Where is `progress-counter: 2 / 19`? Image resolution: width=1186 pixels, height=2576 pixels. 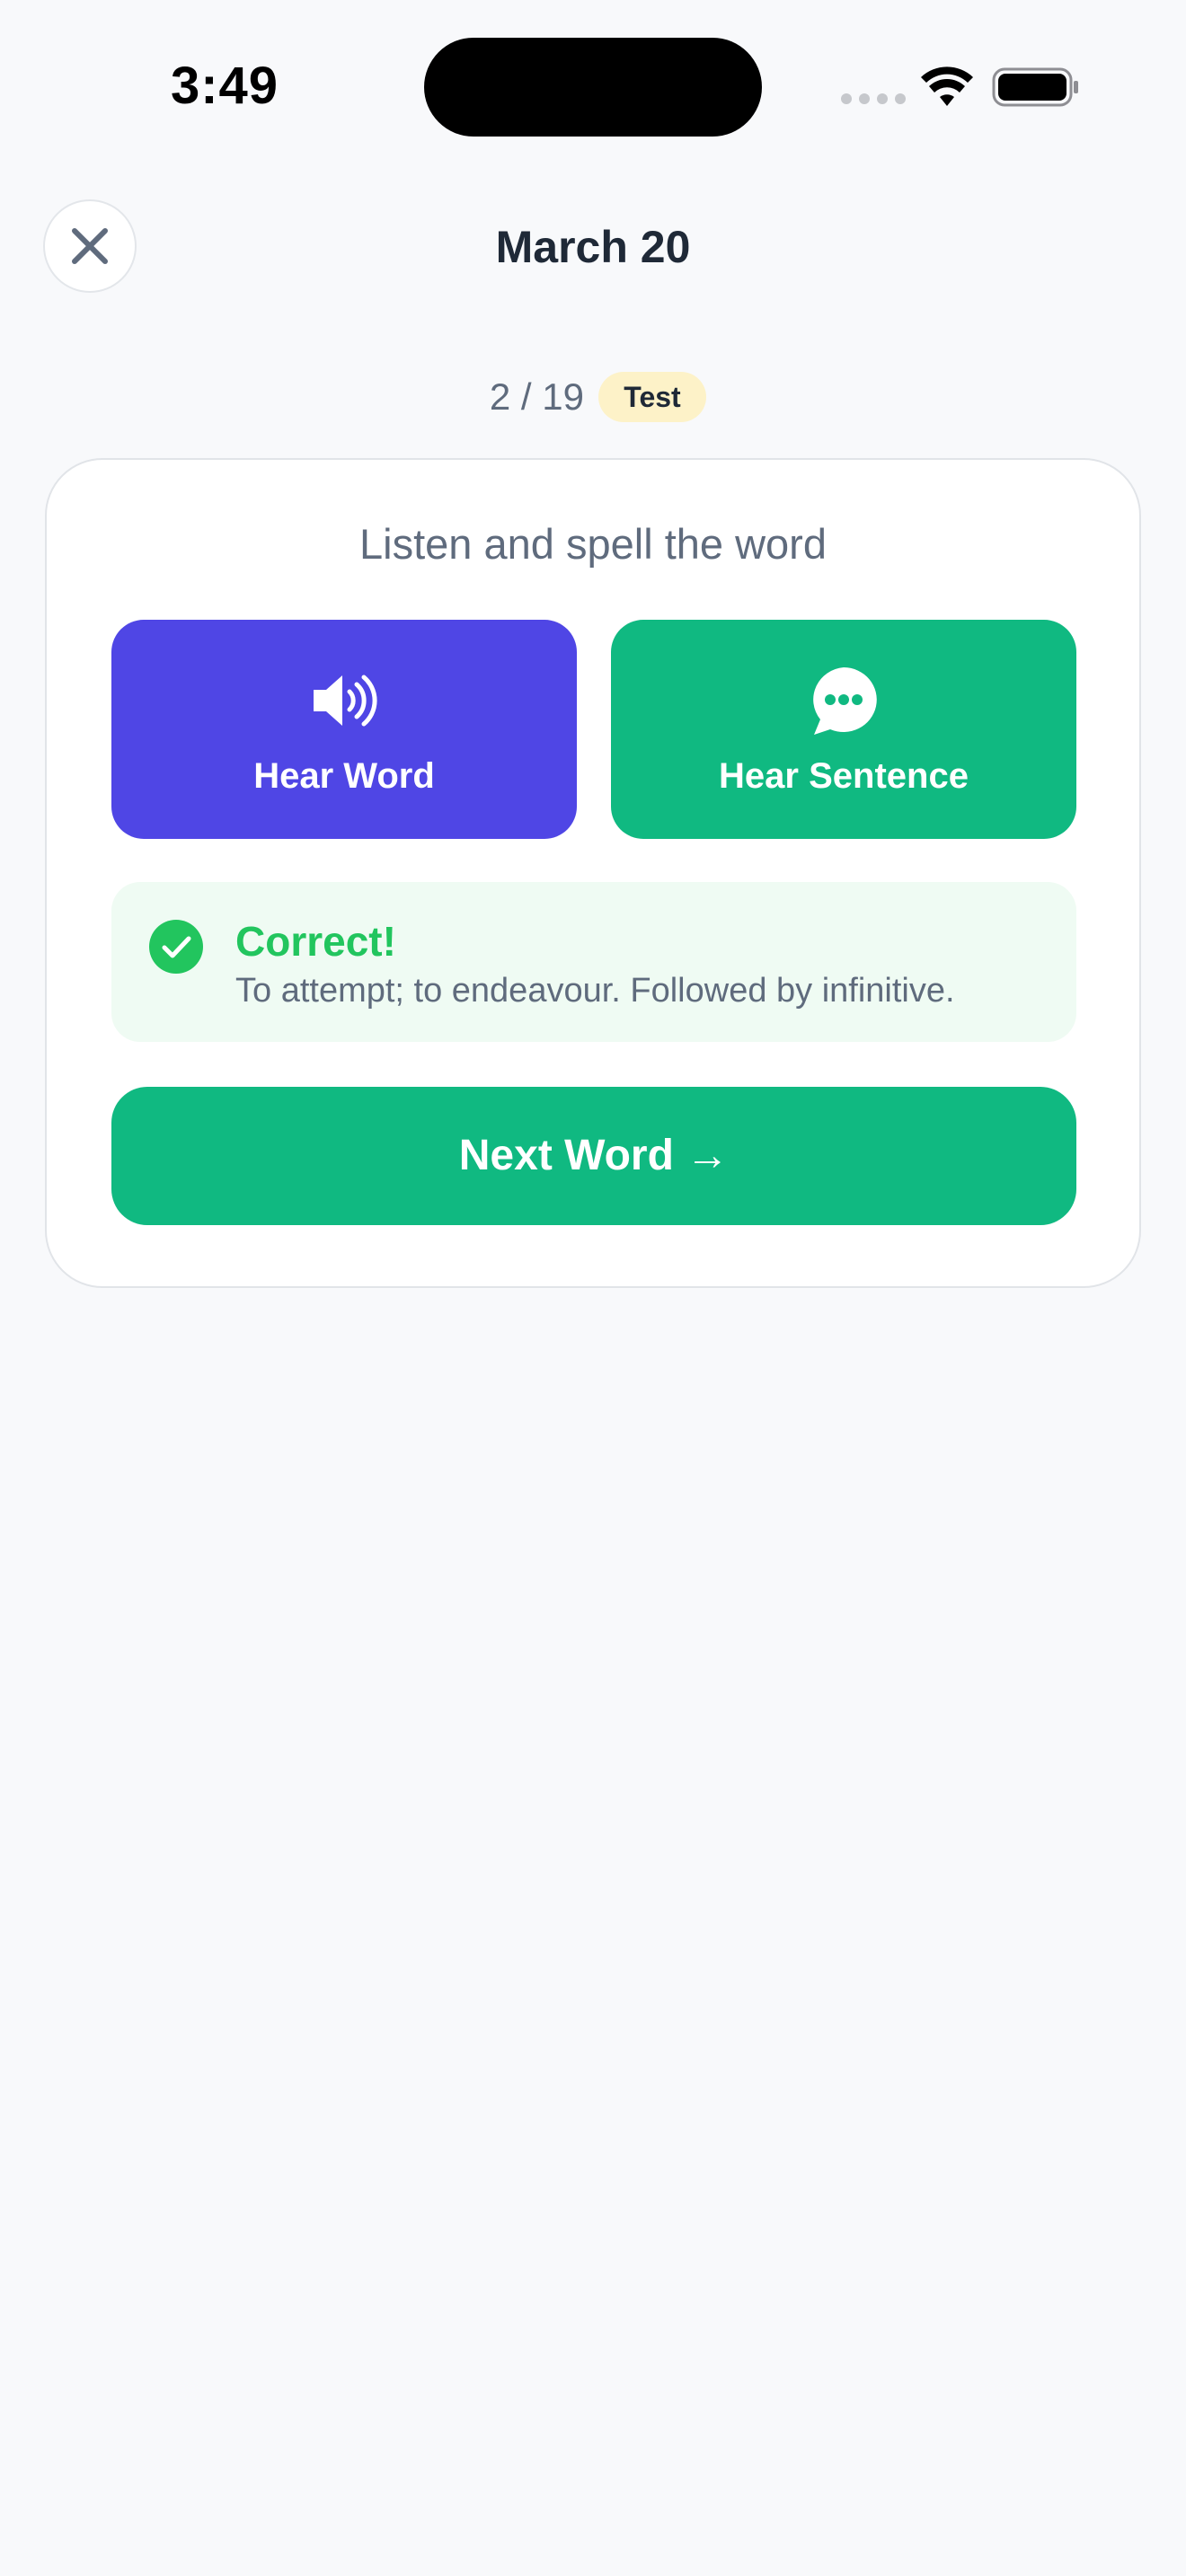
progress-counter: 2 / 19 is located at coordinates (536, 396).